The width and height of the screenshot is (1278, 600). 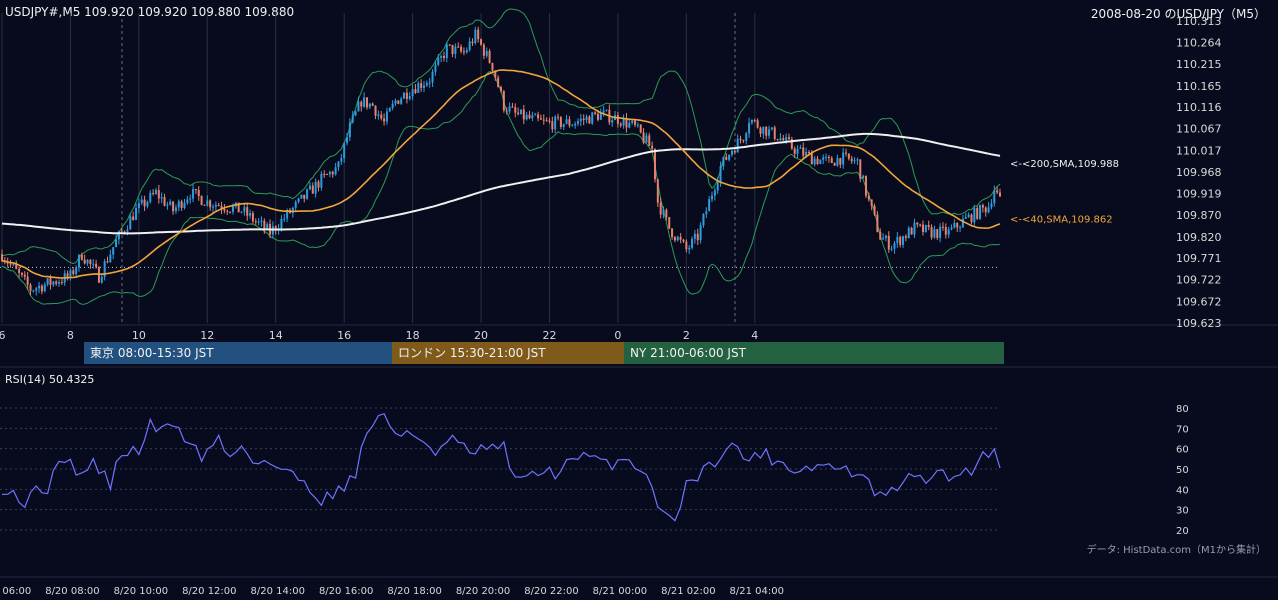 What do you see at coordinates (1199, 237) in the screenshot?
I see `y-tick-label: 109.820` at bounding box center [1199, 237].